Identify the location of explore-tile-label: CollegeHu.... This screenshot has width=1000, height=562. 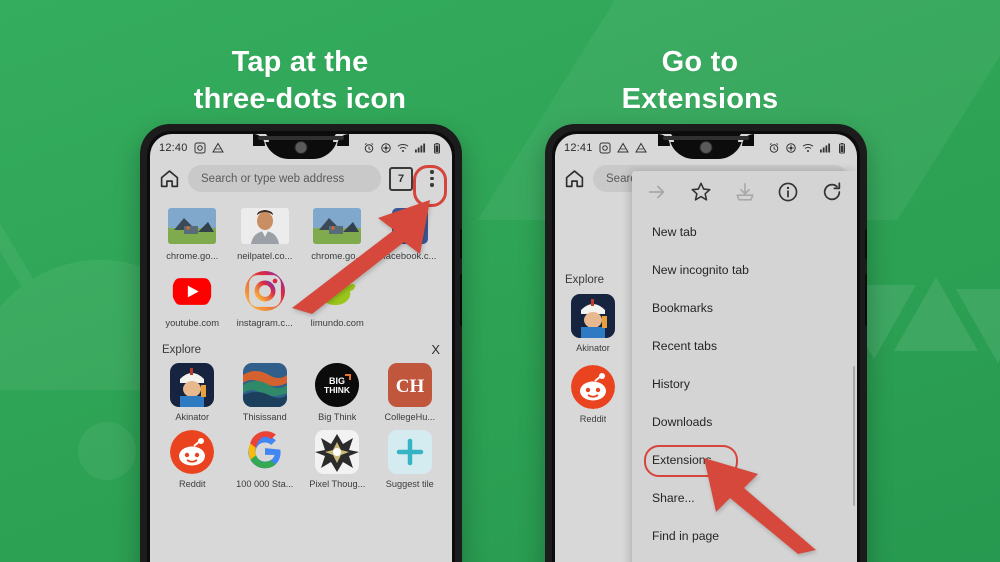
(410, 417).